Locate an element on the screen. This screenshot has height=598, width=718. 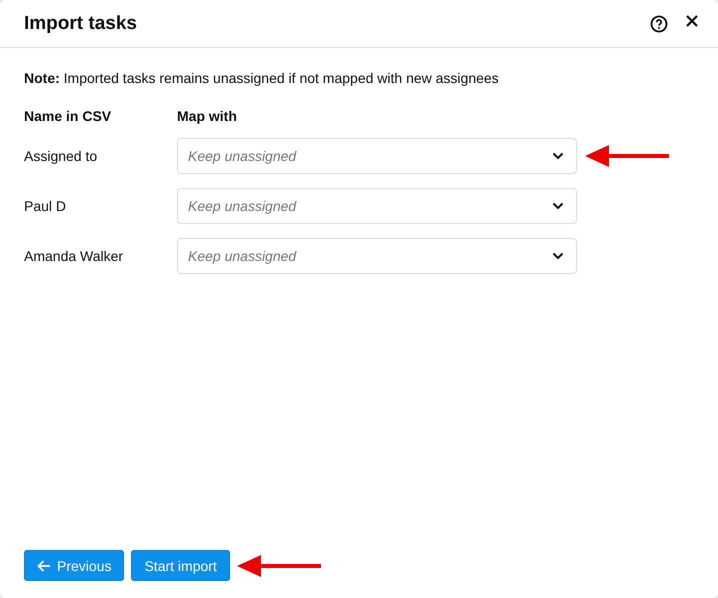
note-text: Note: Imported tasks remains unassigned if not mapped with new assignees is located at coordinates (262, 78).